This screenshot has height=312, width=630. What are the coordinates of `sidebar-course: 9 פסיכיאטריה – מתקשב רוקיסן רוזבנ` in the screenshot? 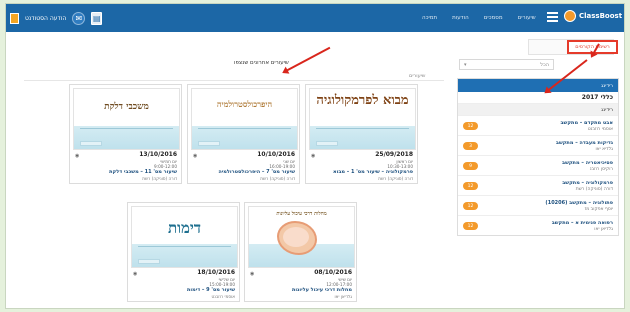 It's located at (538, 165).